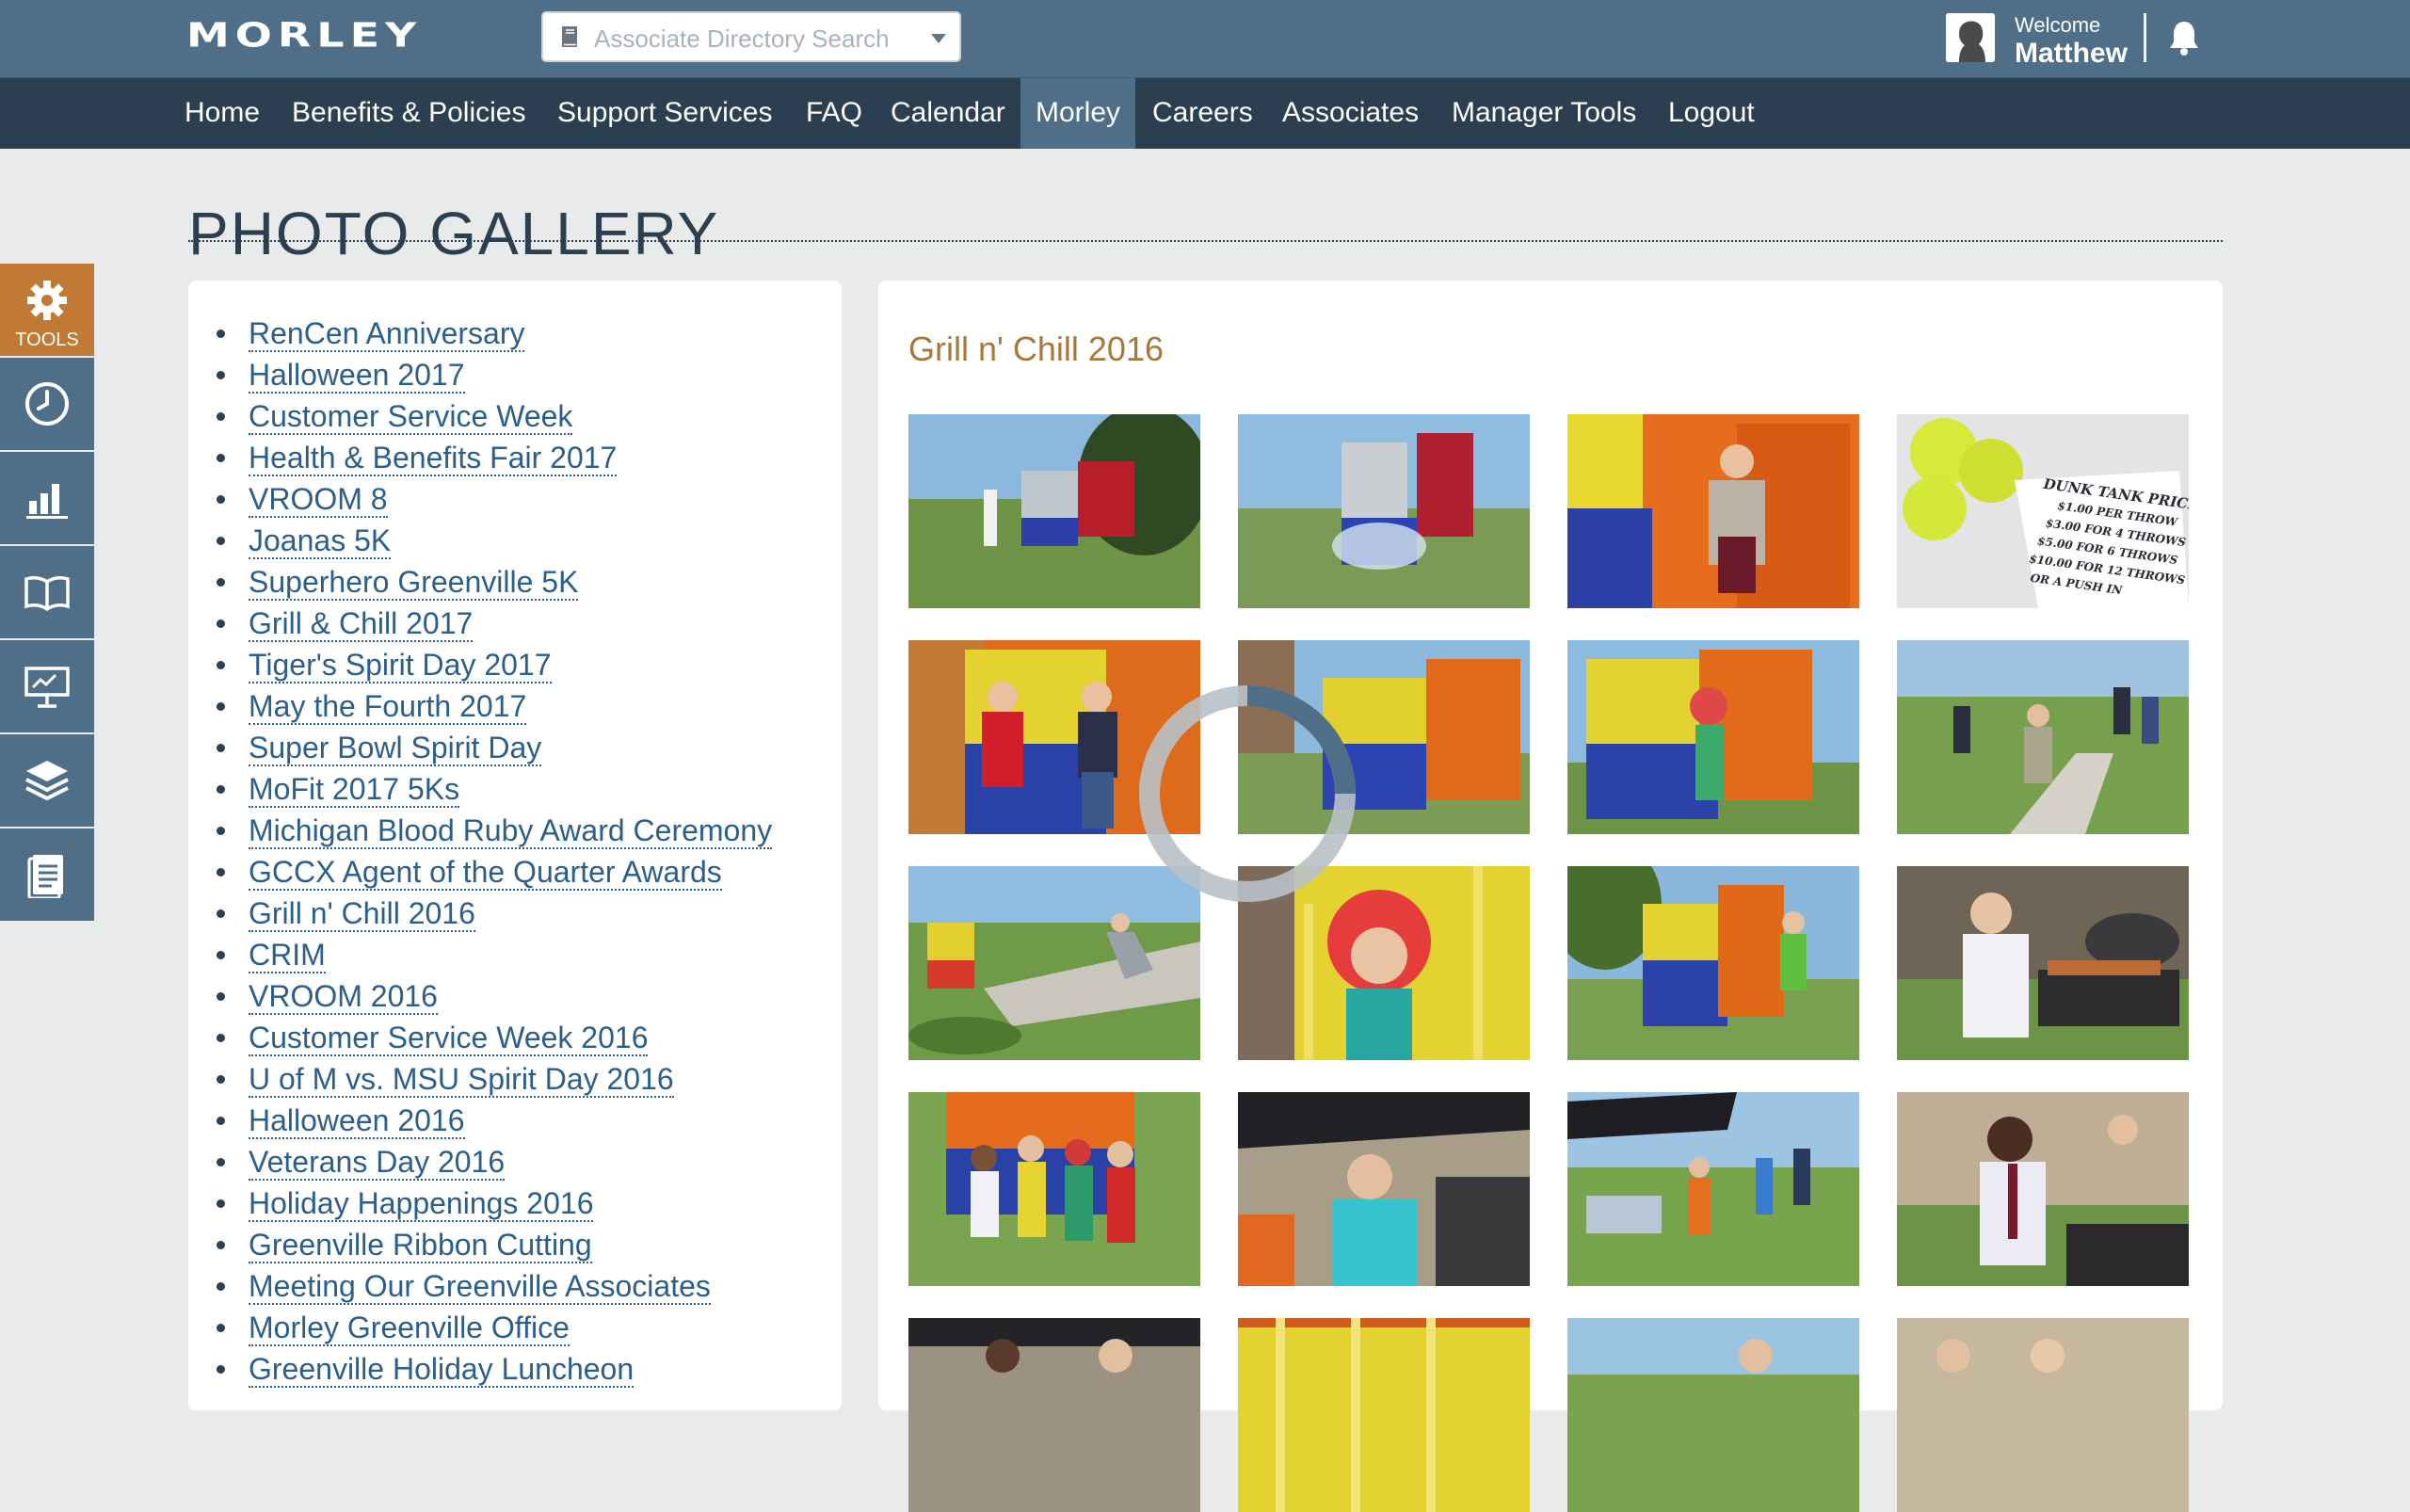  I want to click on album-link-vroom-8: VROOM 8, so click(318, 500).